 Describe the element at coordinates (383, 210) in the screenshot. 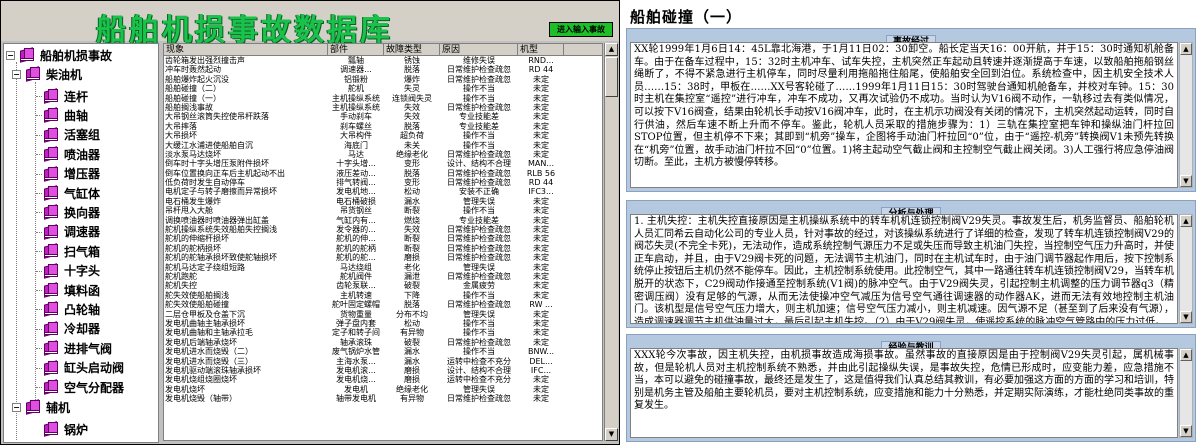

I see `table-row: 吊杆甩入大舱 吊货钢丝 断裂 操作不当 未定` at that location.